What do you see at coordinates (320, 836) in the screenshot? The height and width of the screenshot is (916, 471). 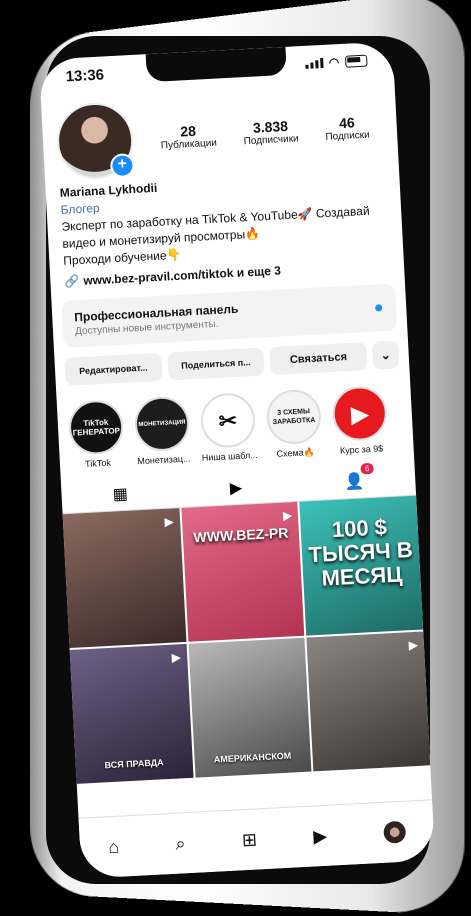 I see `reels-icon: ▶` at bounding box center [320, 836].